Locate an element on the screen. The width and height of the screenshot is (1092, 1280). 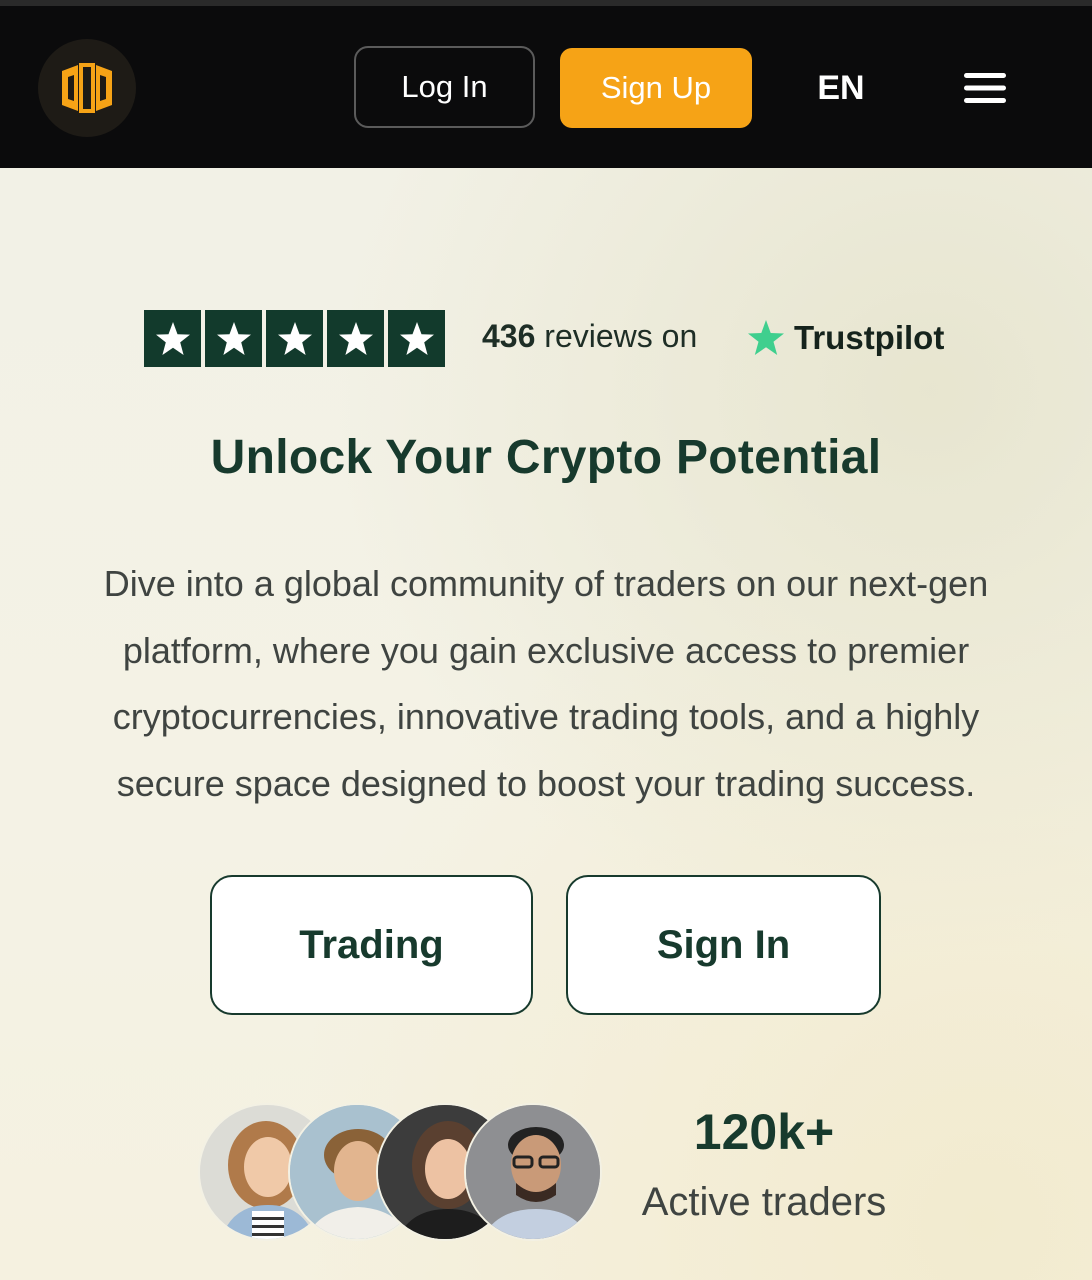
active-traders-count: 120k+ is located at coordinates (764, 1132).